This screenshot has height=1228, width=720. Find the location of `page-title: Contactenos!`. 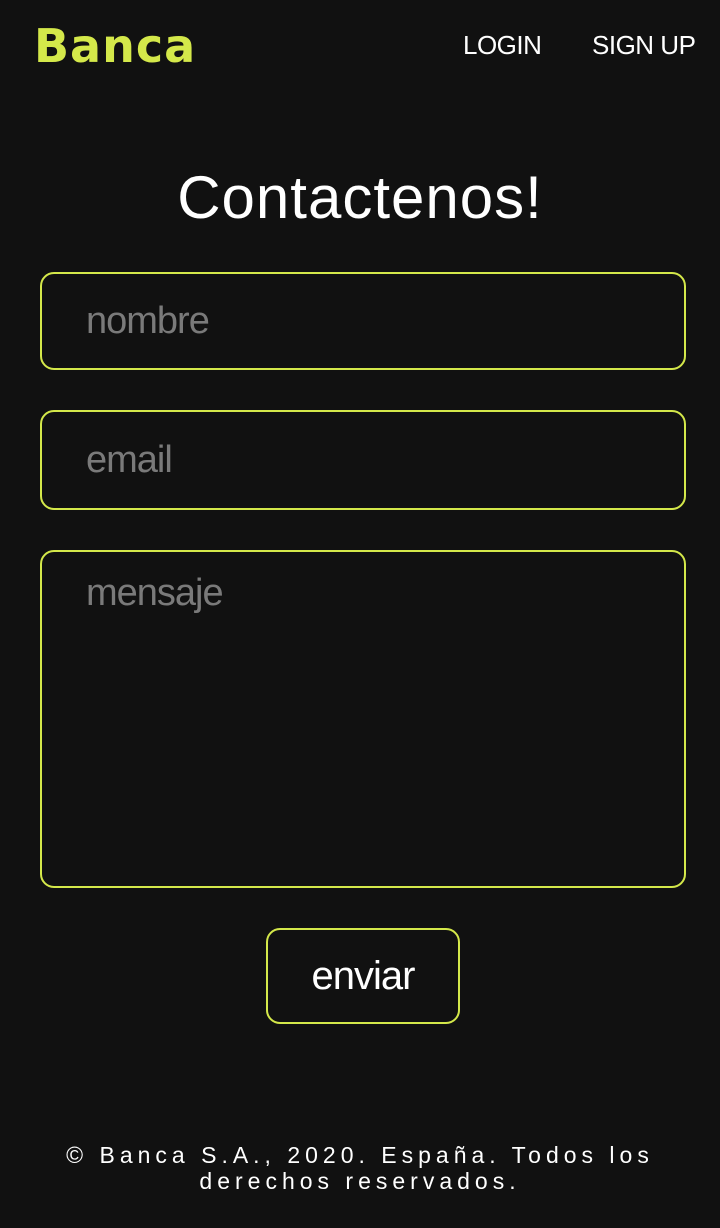

page-title: Contactenos! is located at coordinates (360, 197).